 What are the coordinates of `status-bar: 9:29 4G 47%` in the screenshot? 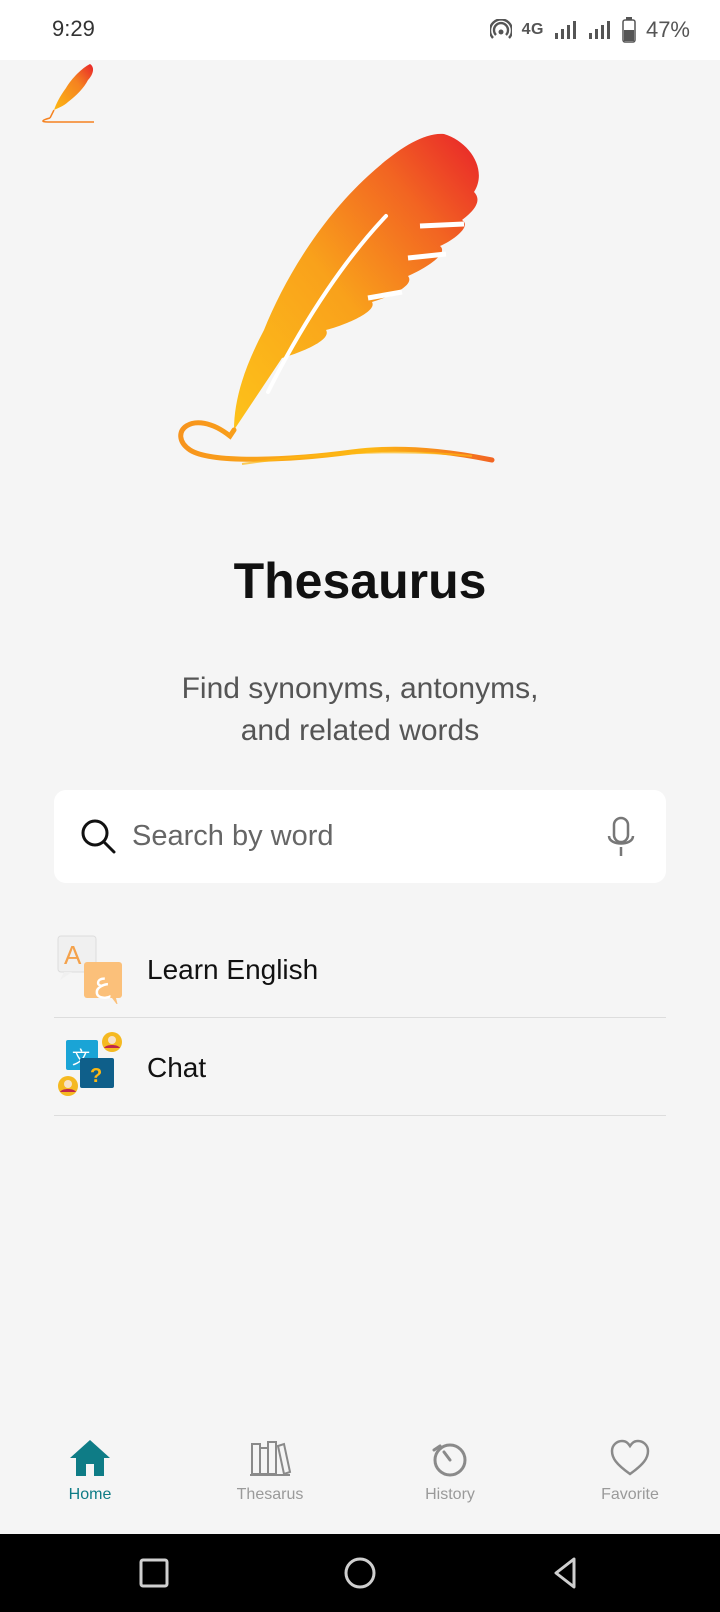 It's located at (360, 30).